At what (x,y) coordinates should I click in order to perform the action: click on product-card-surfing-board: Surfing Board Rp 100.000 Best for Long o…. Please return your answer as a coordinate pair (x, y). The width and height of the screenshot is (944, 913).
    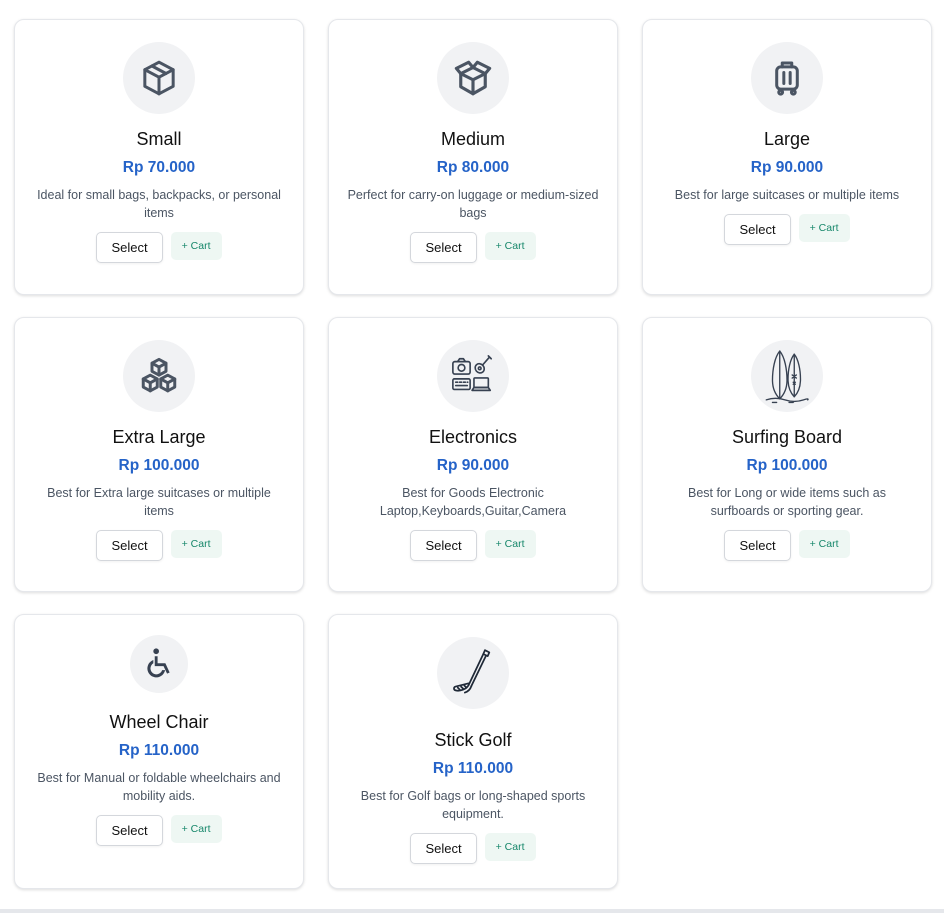
    Looking at the image, I should click on (787, 454).